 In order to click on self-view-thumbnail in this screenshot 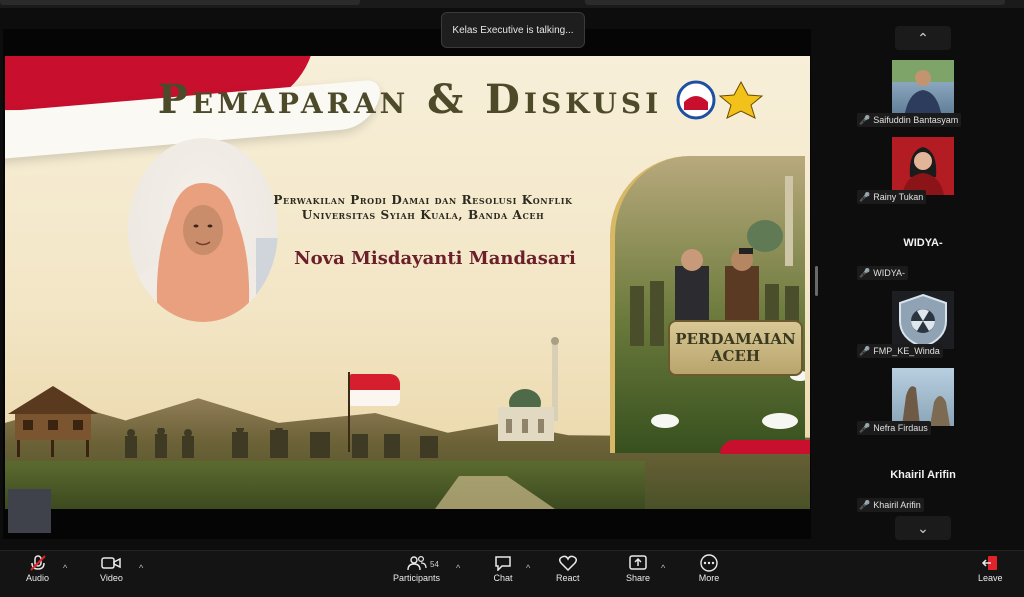, I will do `click(29, 511)`.